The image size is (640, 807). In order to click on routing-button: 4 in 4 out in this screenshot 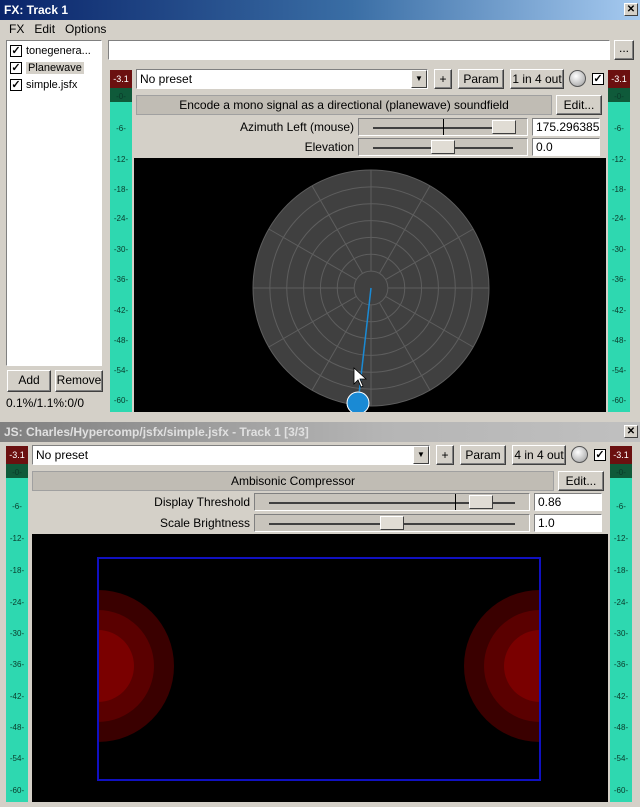, I will do `click(539, 455)`.